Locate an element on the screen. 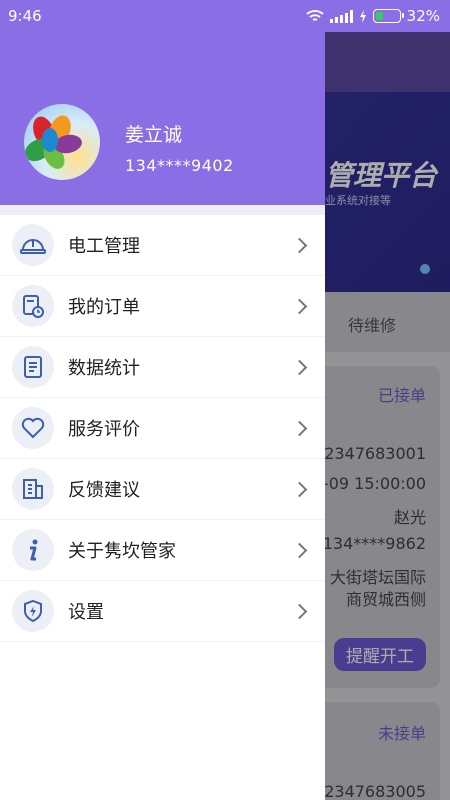 The width and height of the screenshot is (450, 800). menu-item-feedback: 反馈建议 is located at coordinates (162, 489).